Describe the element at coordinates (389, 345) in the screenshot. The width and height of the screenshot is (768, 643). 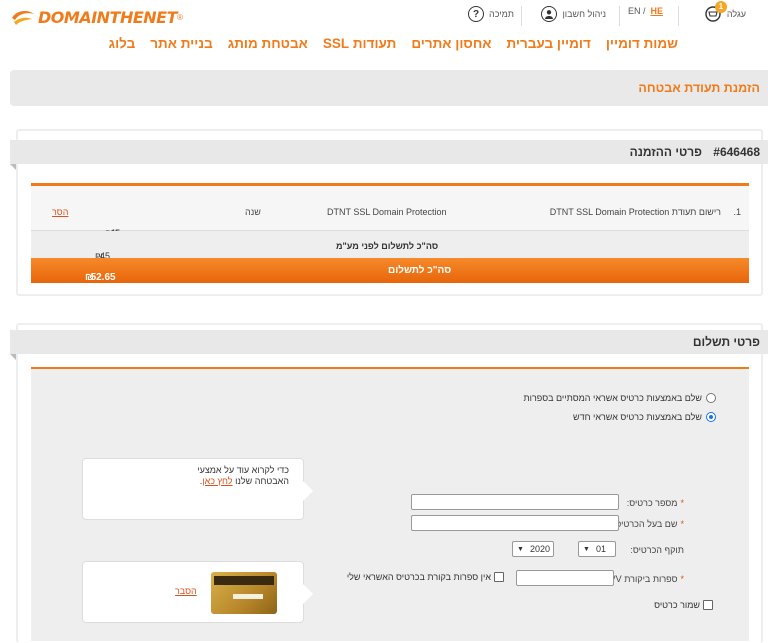
I see `payment-header: פרטי תשלום` at that location.